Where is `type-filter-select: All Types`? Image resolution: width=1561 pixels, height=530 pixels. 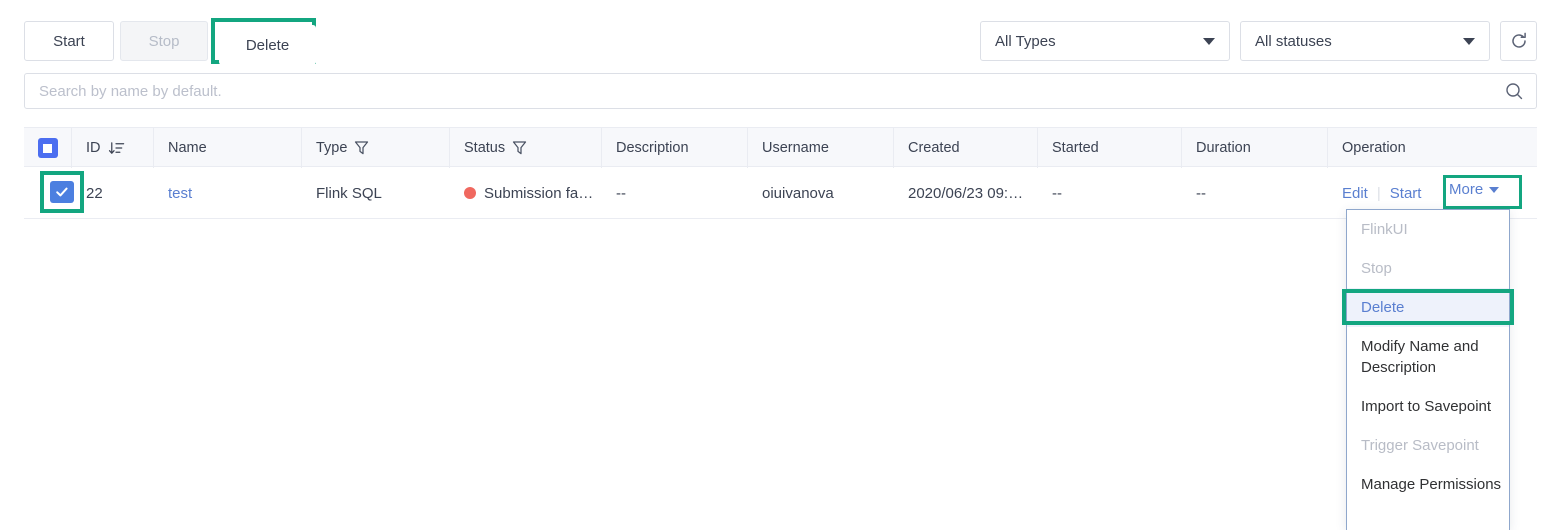
type-filter-select: All Types is located at coordinates (1105, 41).